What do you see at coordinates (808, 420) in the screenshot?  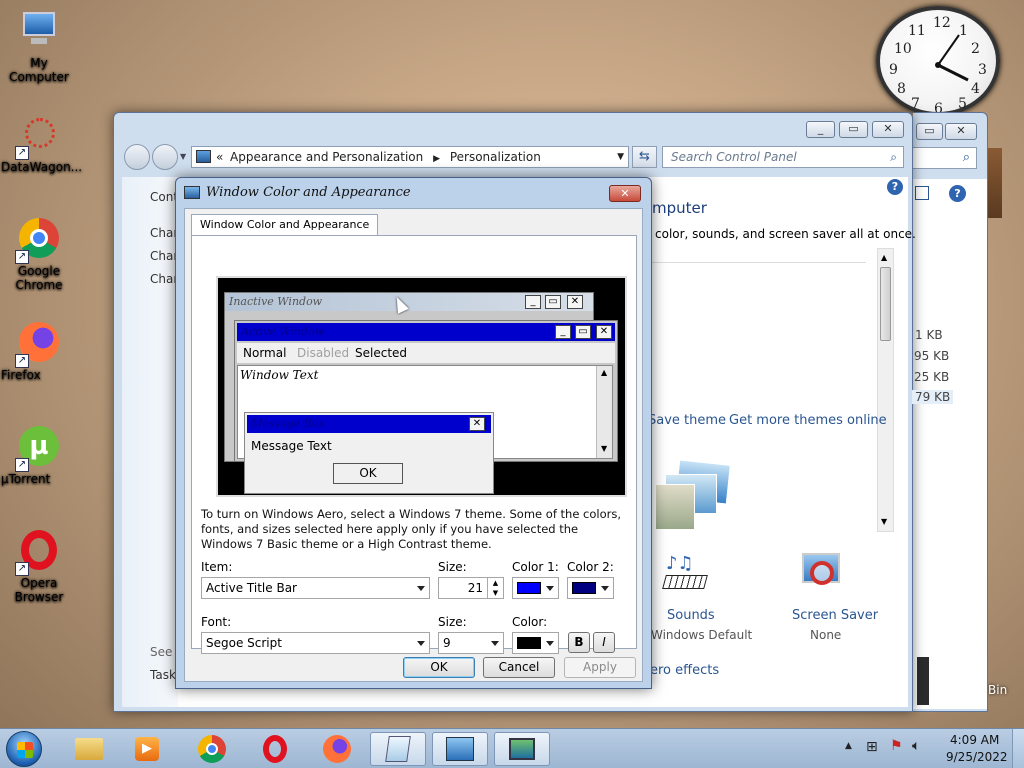 I see `get-more-themes-link: Get more themes online` at bounding box center [808, 420].